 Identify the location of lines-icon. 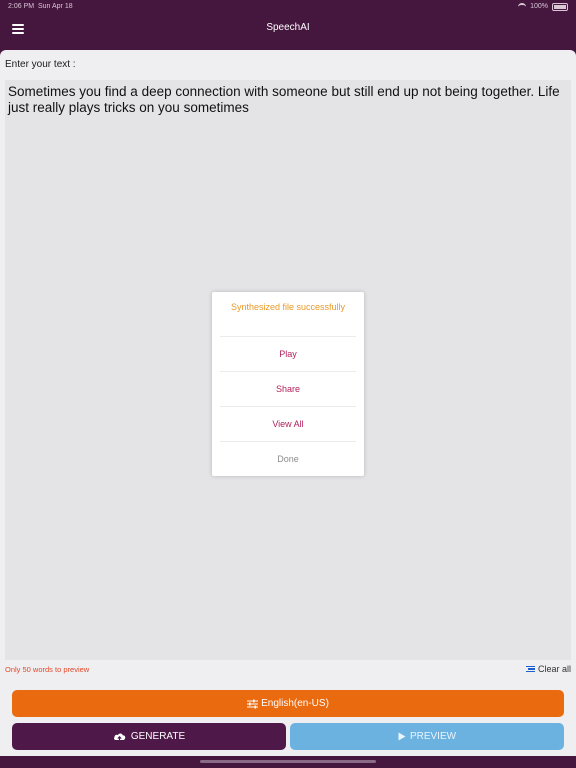
(530, 669).